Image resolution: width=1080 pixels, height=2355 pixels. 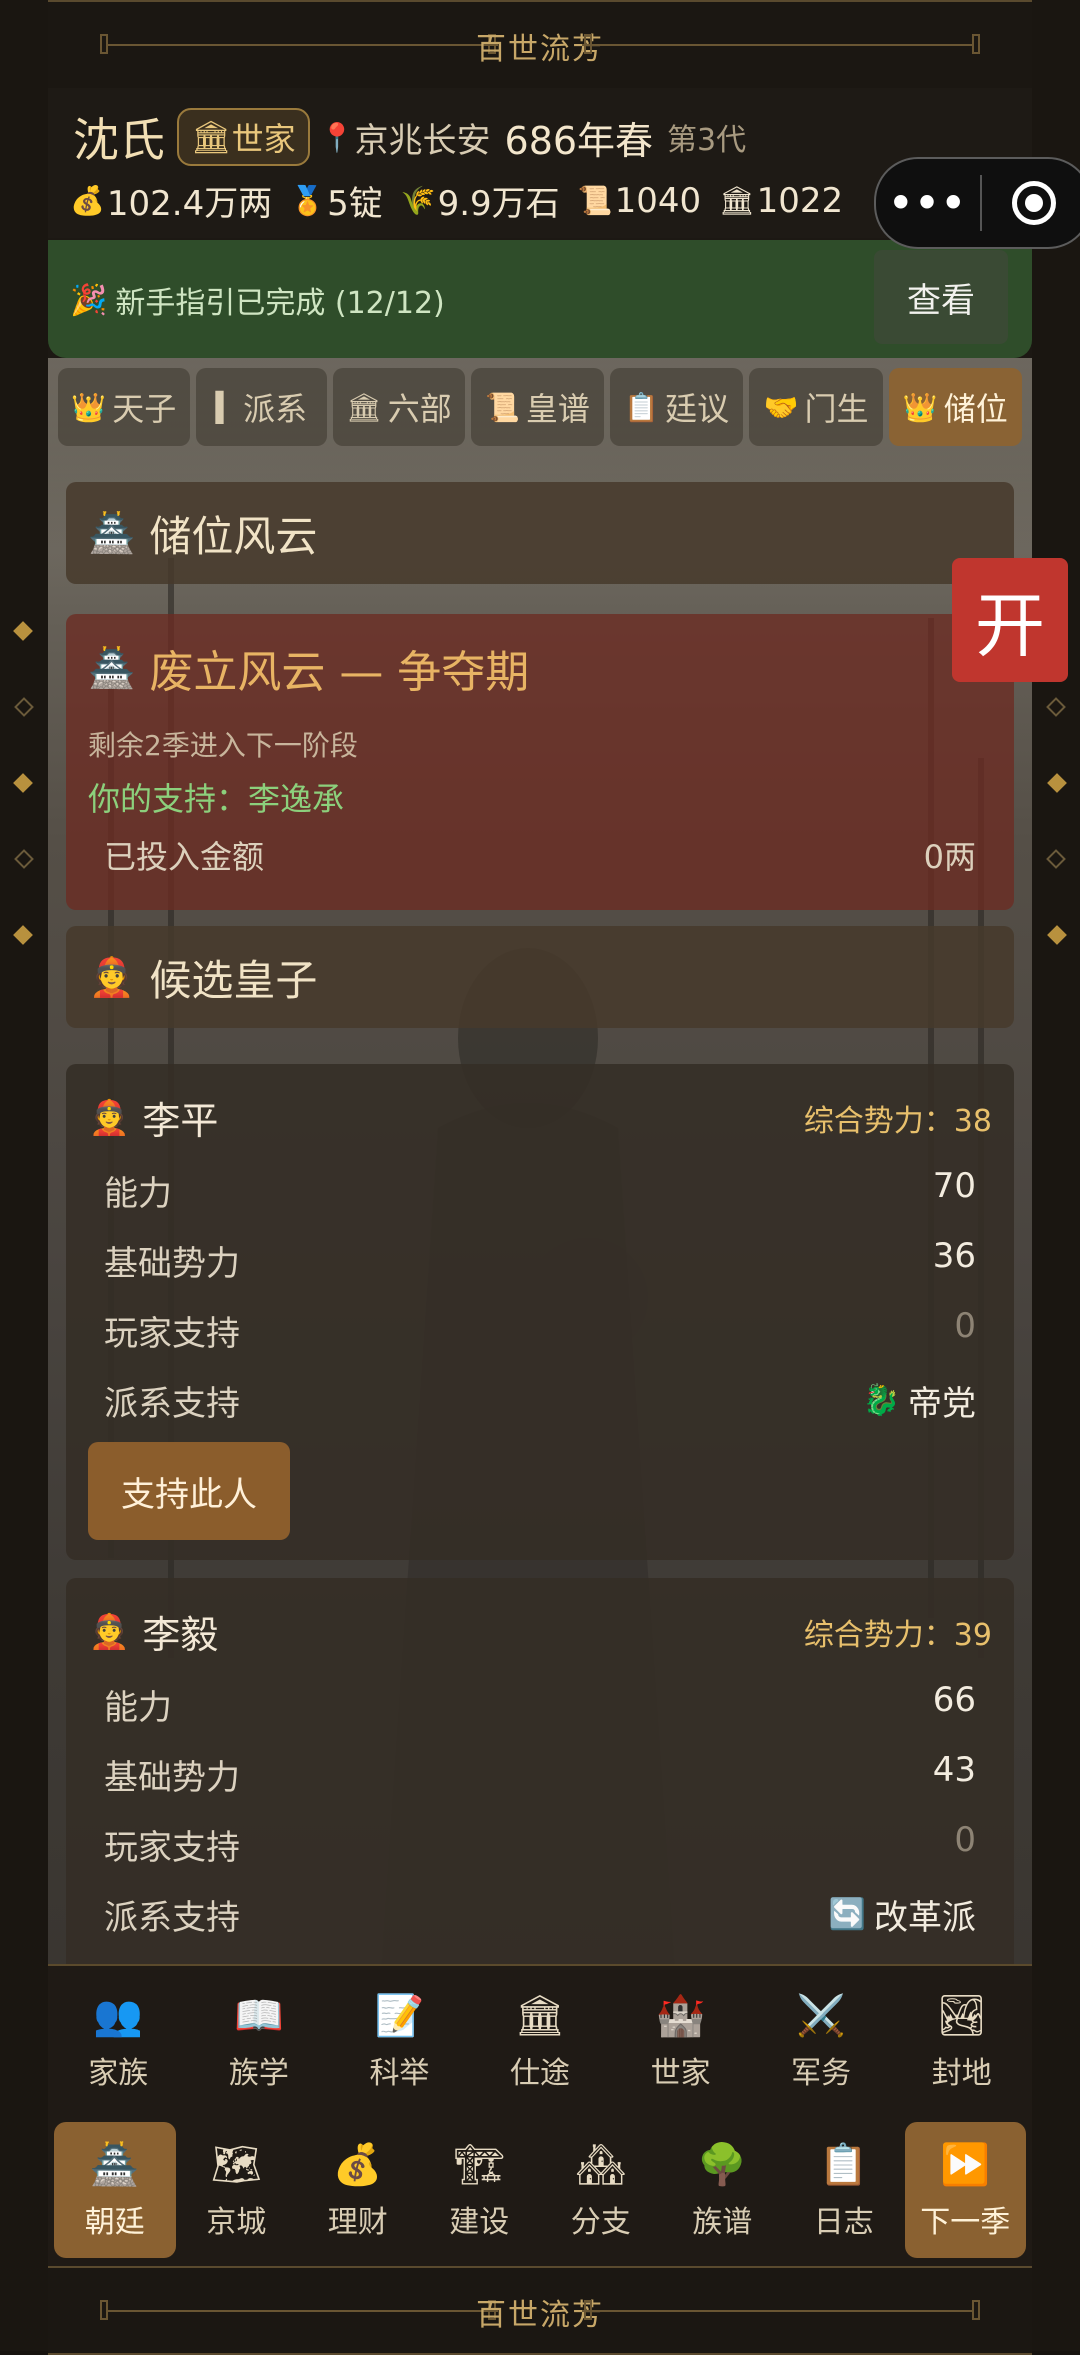 I want to click on miniprogram-capsule: •••, so click(x=977, y=203).